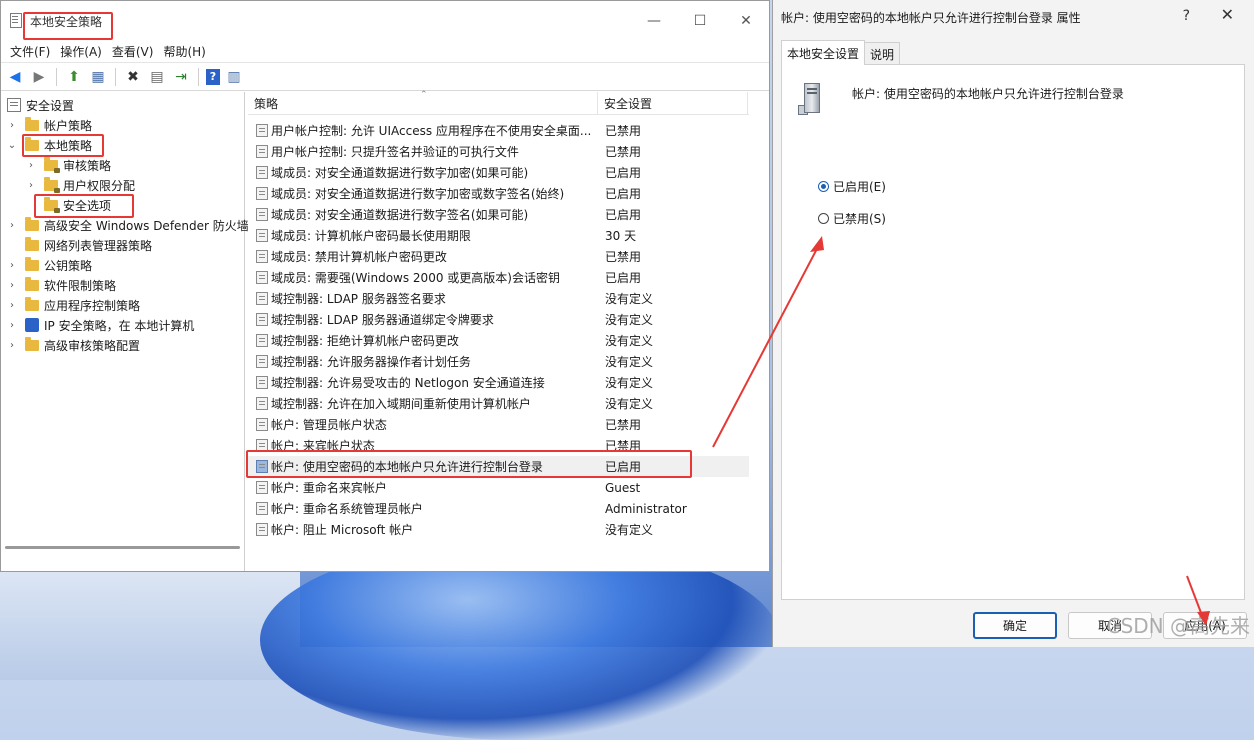 The image size is (1254, 740). Describe the element at coordinates (395, 152) in the screenshot. I see `policy-name: 用户帐户控制: 只提升签名并验证的可执行文件` at that location.